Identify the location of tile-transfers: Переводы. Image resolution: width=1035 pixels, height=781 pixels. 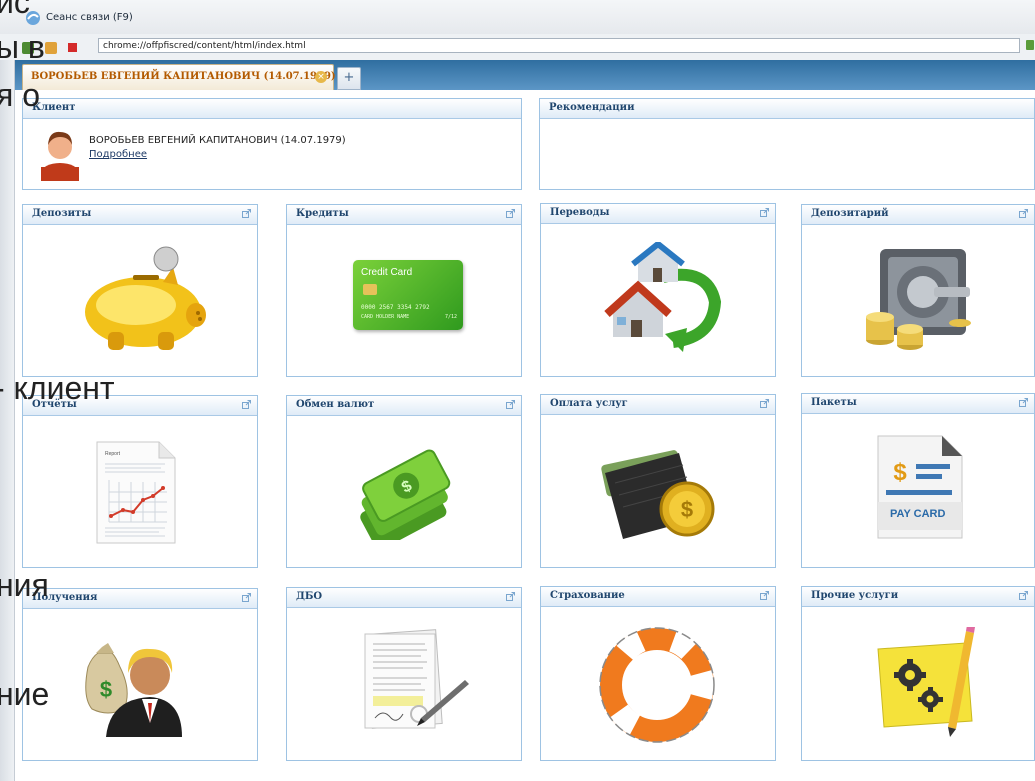
(658, 290).